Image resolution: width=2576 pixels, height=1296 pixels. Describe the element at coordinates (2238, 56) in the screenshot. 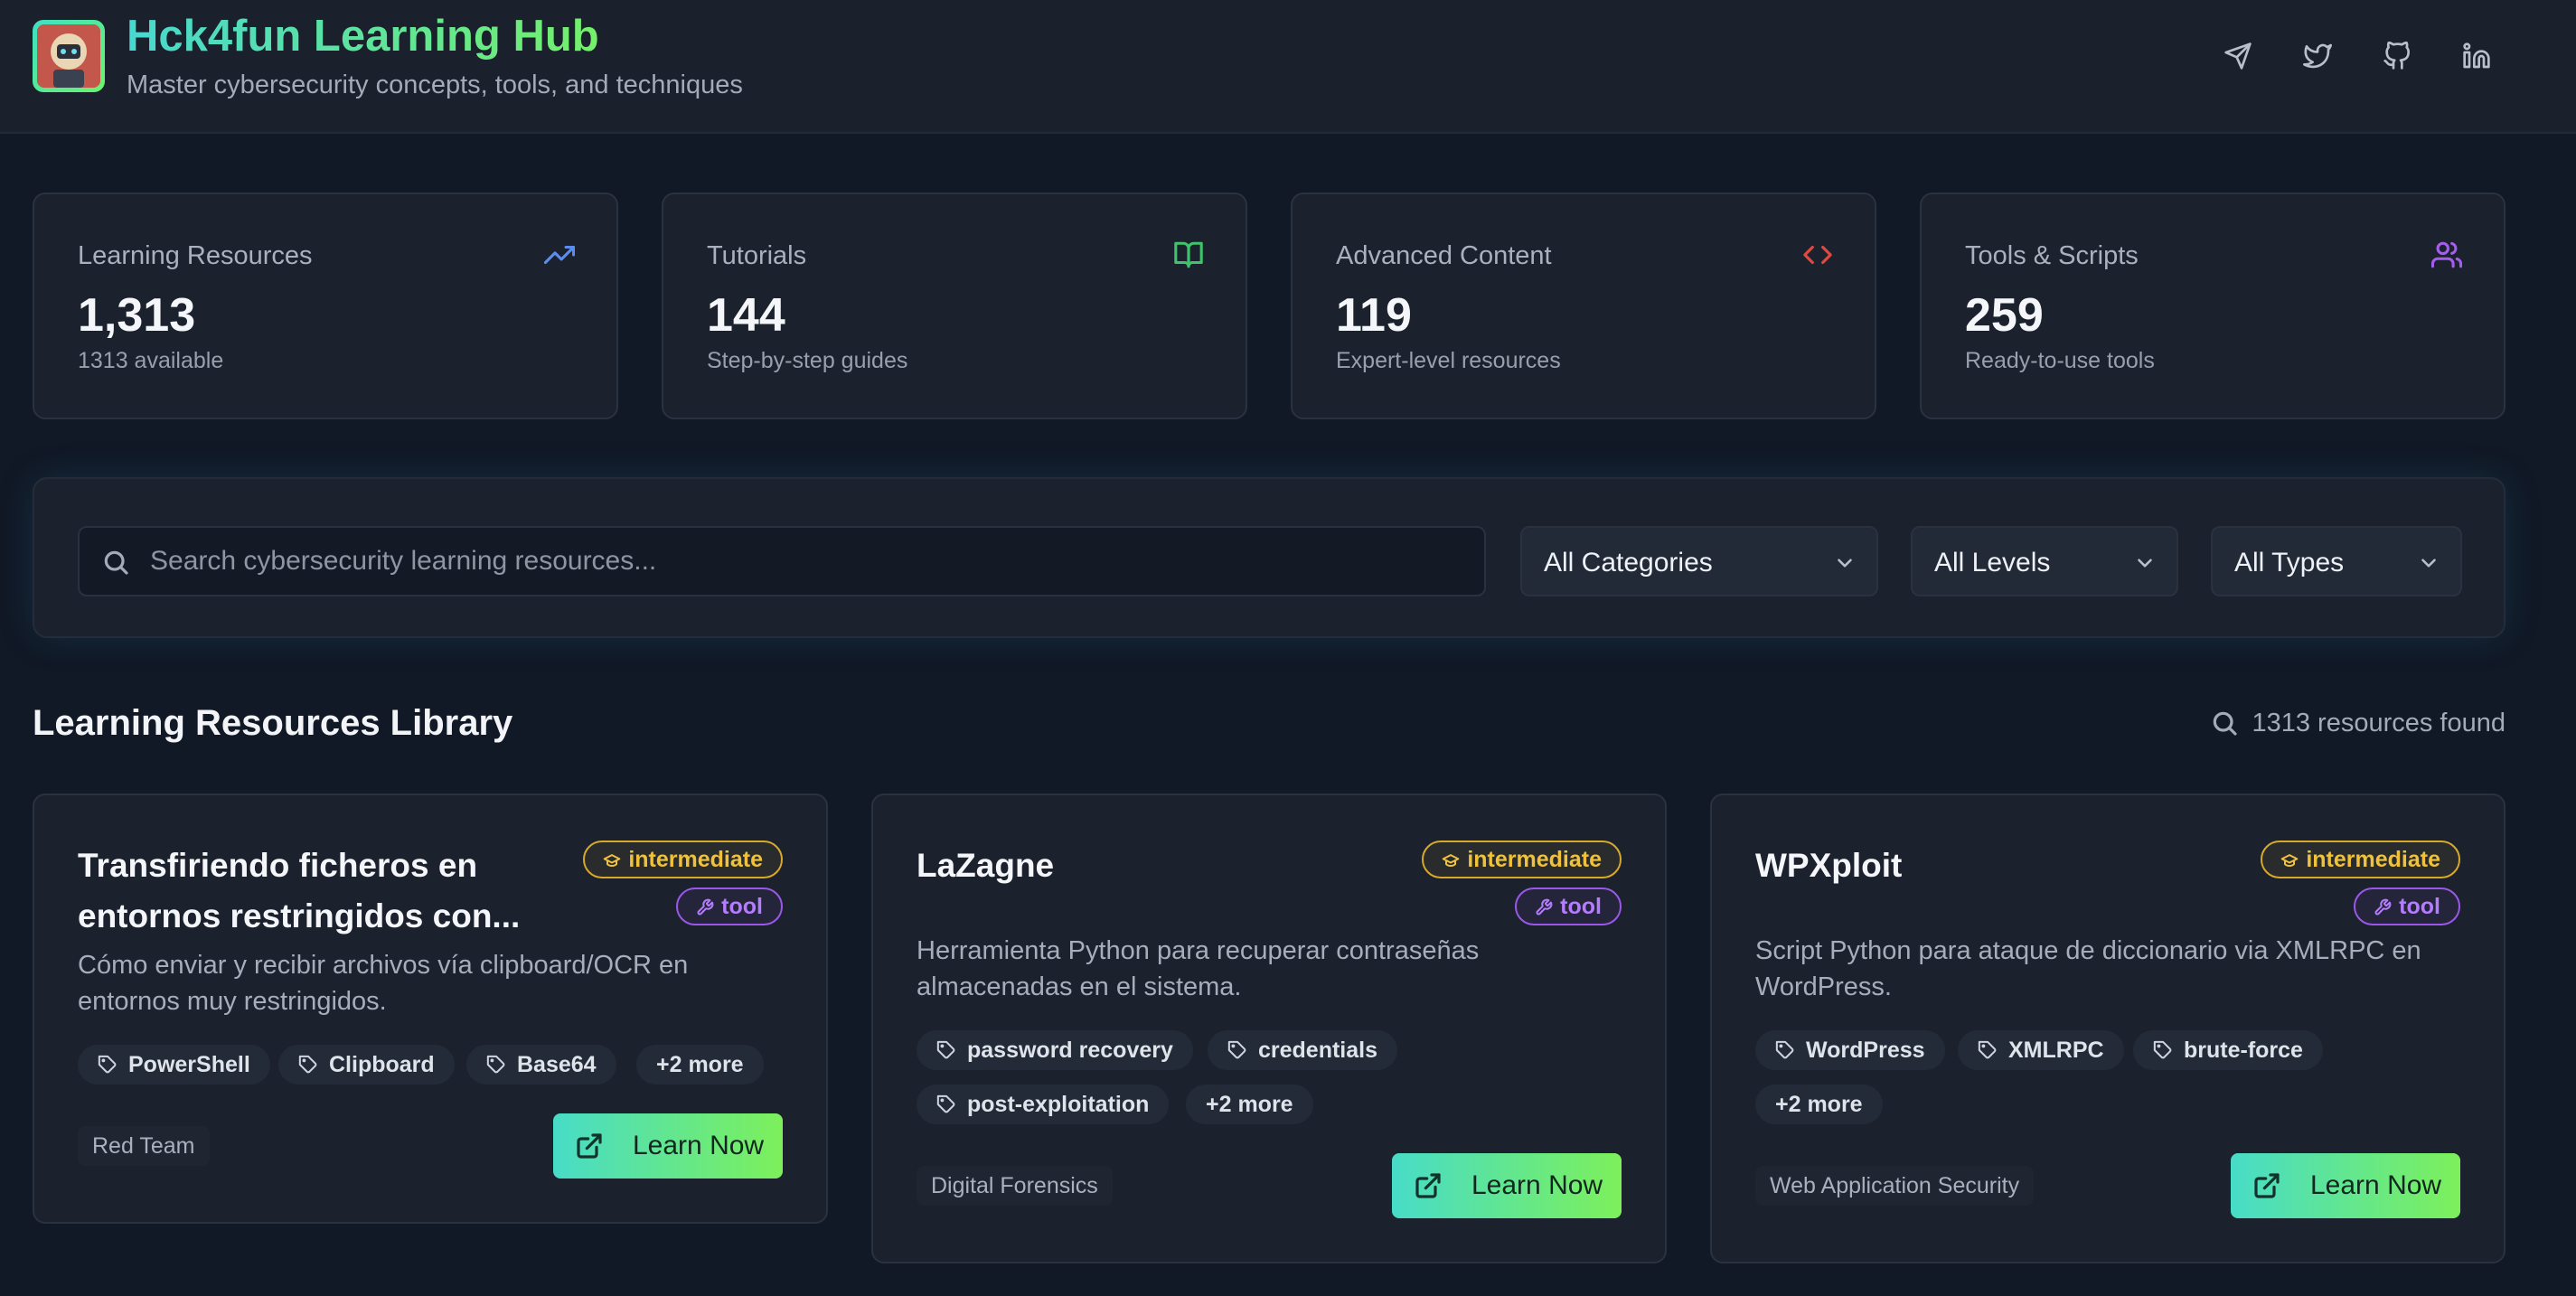

I see `telegram-icon` at that location.